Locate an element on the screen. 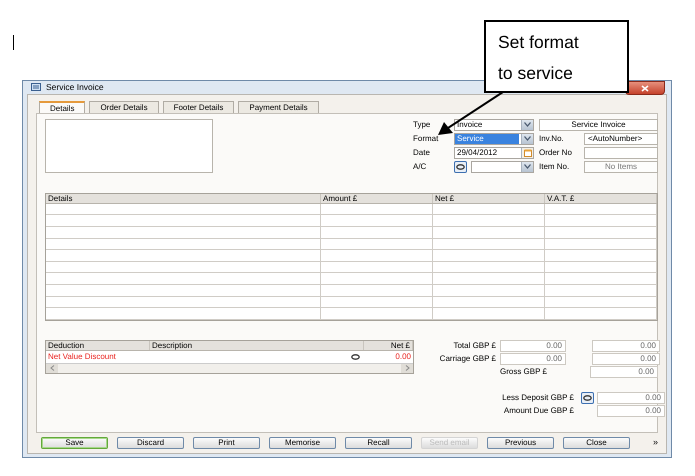  total-label: Less Deposit GBP £ is located at coordinates (538, 398).